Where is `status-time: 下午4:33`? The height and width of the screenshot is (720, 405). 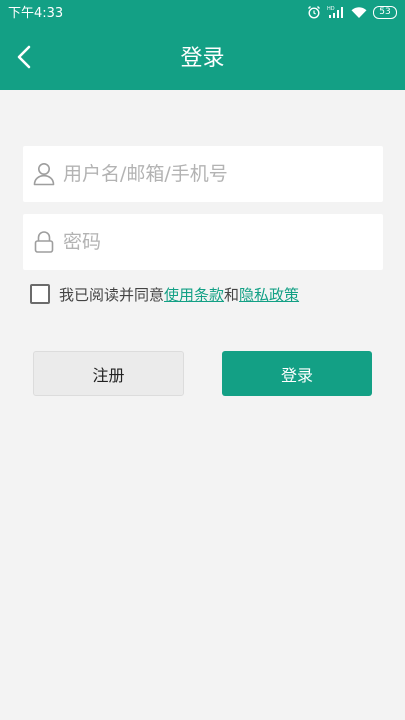 status-time: 下午4:33 is located at coordinates (36, 13).